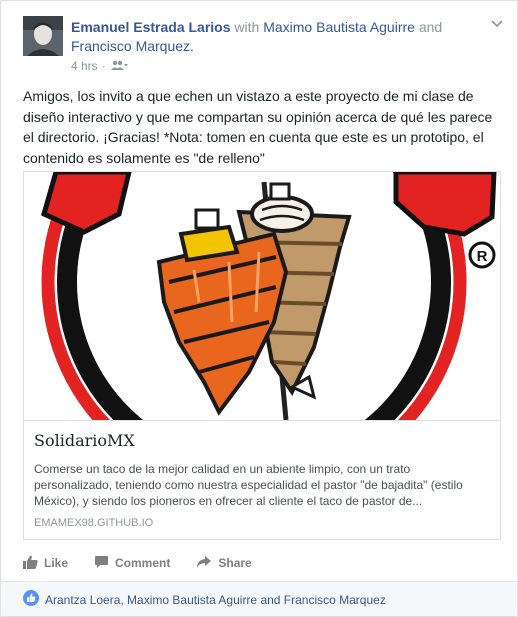 This screenshot has width=518, height=617. Describe the element at coordinates (84, 66) in the screenshot. I see `post-timestamp: 4 hrs` at that location.